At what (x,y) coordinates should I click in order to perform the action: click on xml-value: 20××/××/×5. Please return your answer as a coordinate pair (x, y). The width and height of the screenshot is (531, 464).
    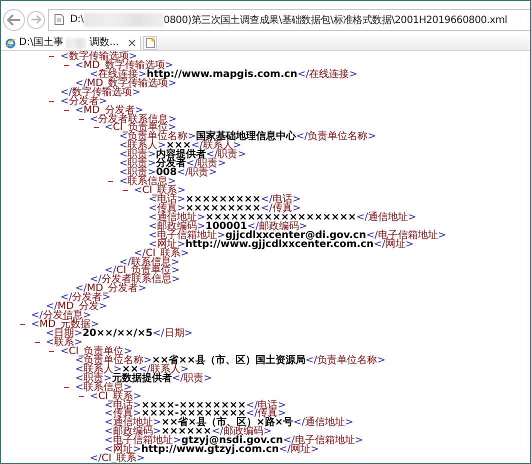
    Looking at the image, I should click on (117, 333).